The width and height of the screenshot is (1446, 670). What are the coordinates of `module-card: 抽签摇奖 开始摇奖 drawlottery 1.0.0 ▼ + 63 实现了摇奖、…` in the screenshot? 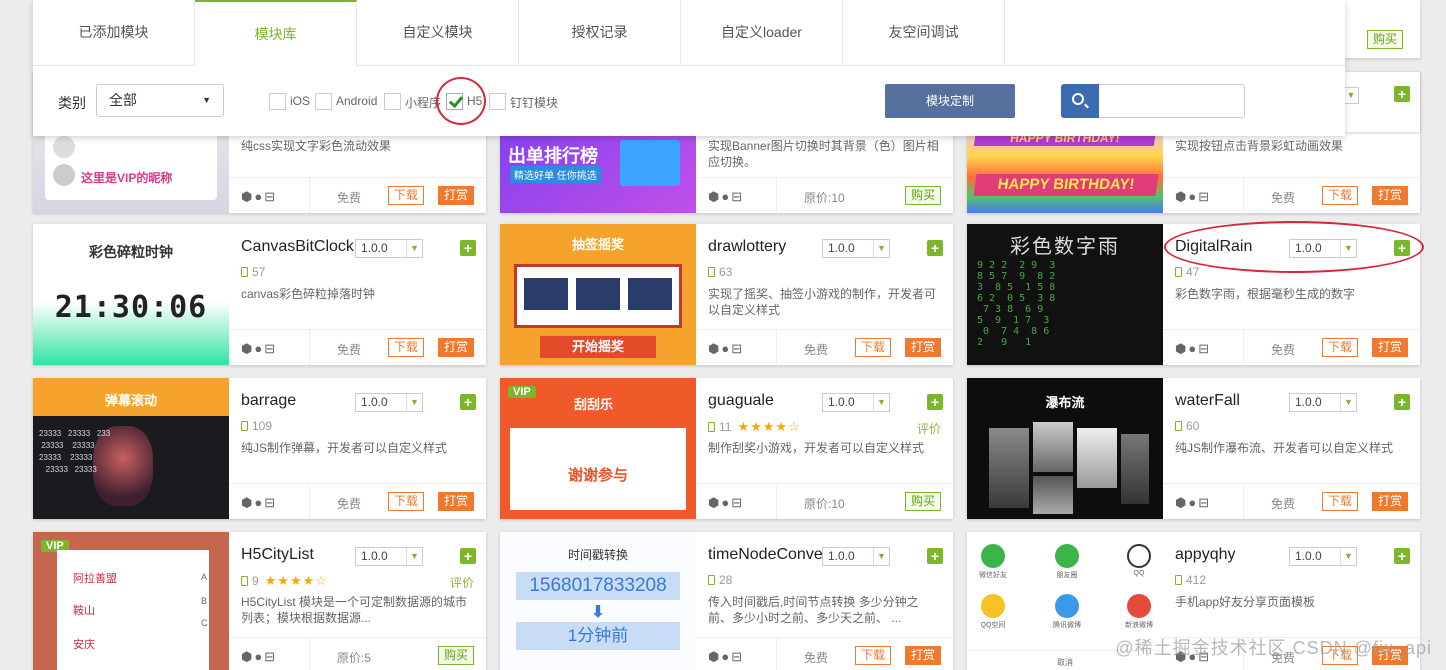 It's located at (726, 294).